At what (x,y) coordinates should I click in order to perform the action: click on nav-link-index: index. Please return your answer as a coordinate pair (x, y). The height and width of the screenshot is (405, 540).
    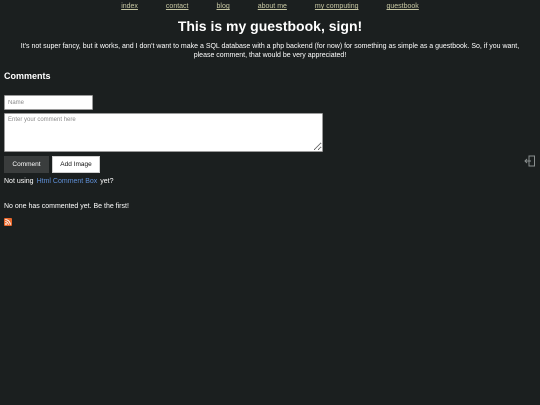
    Looking at the image, I should click on (129, 6).